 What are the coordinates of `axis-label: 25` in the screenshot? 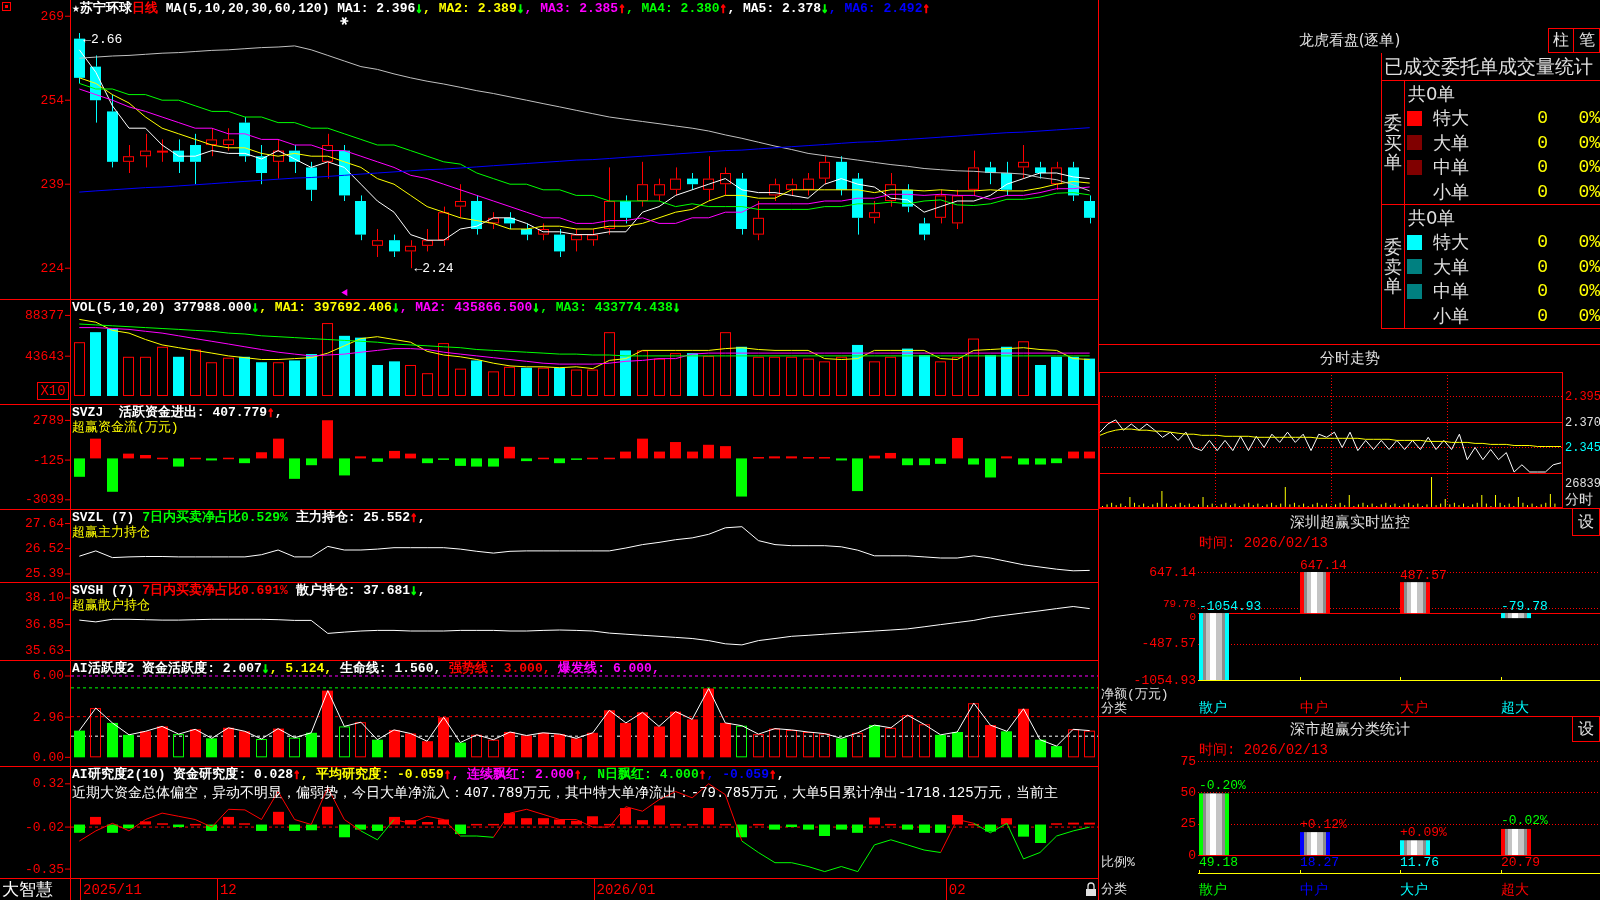 It's located at (1188, 824).